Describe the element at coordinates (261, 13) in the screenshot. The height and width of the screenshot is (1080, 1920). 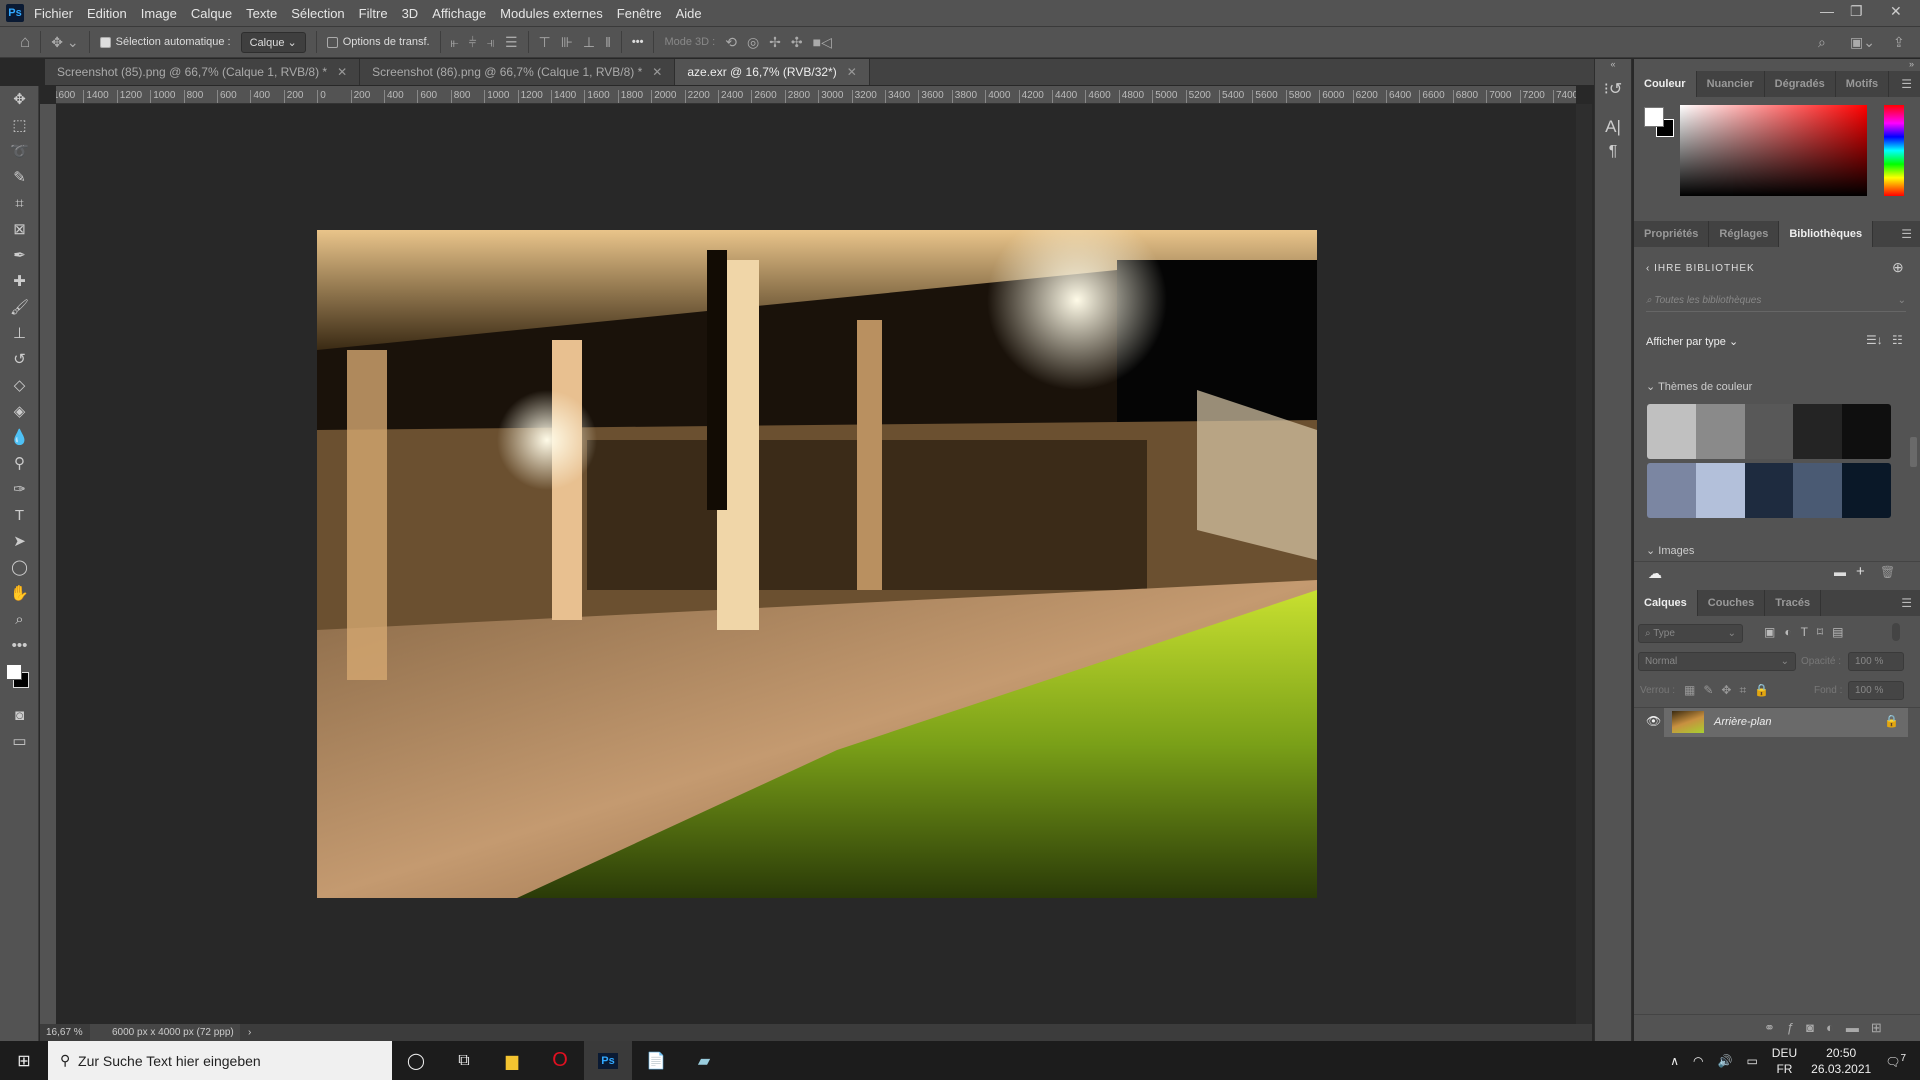
I see `menu-texte: Texte` at that location.